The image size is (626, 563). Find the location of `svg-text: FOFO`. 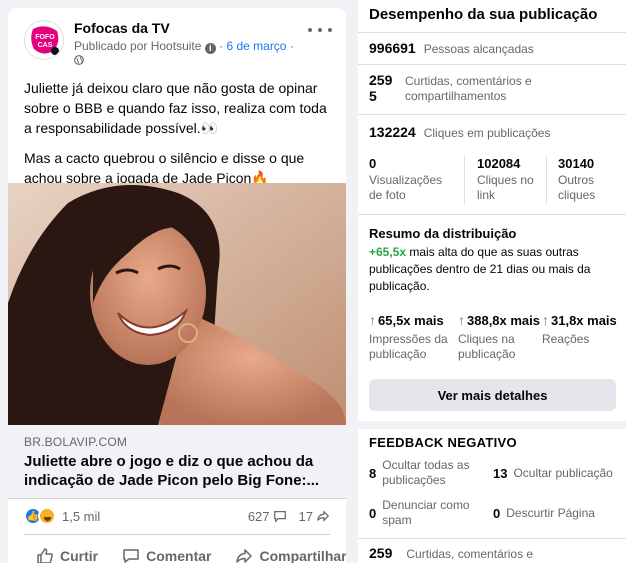

svg-text: FOFO is located at coordinates (45, 37).